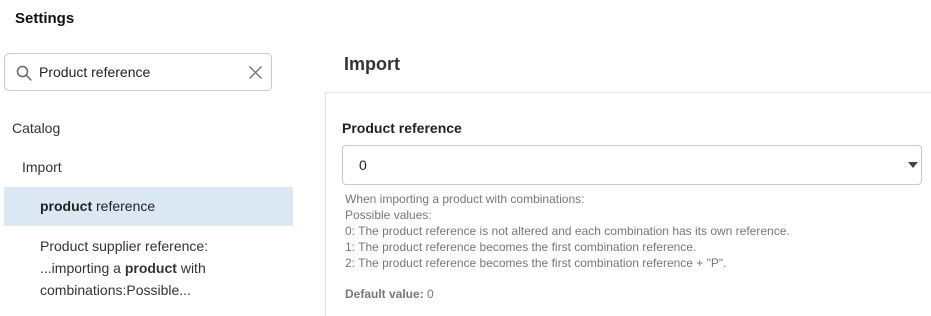 The height and width of the screenshot is (316, 931). I want to click on result-label: reference, so click(124, 206).